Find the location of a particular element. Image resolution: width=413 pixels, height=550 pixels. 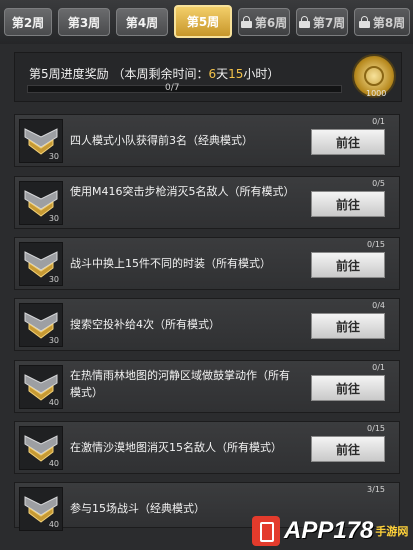

task-progress: 0/5 is located at coordinates (378, 183).